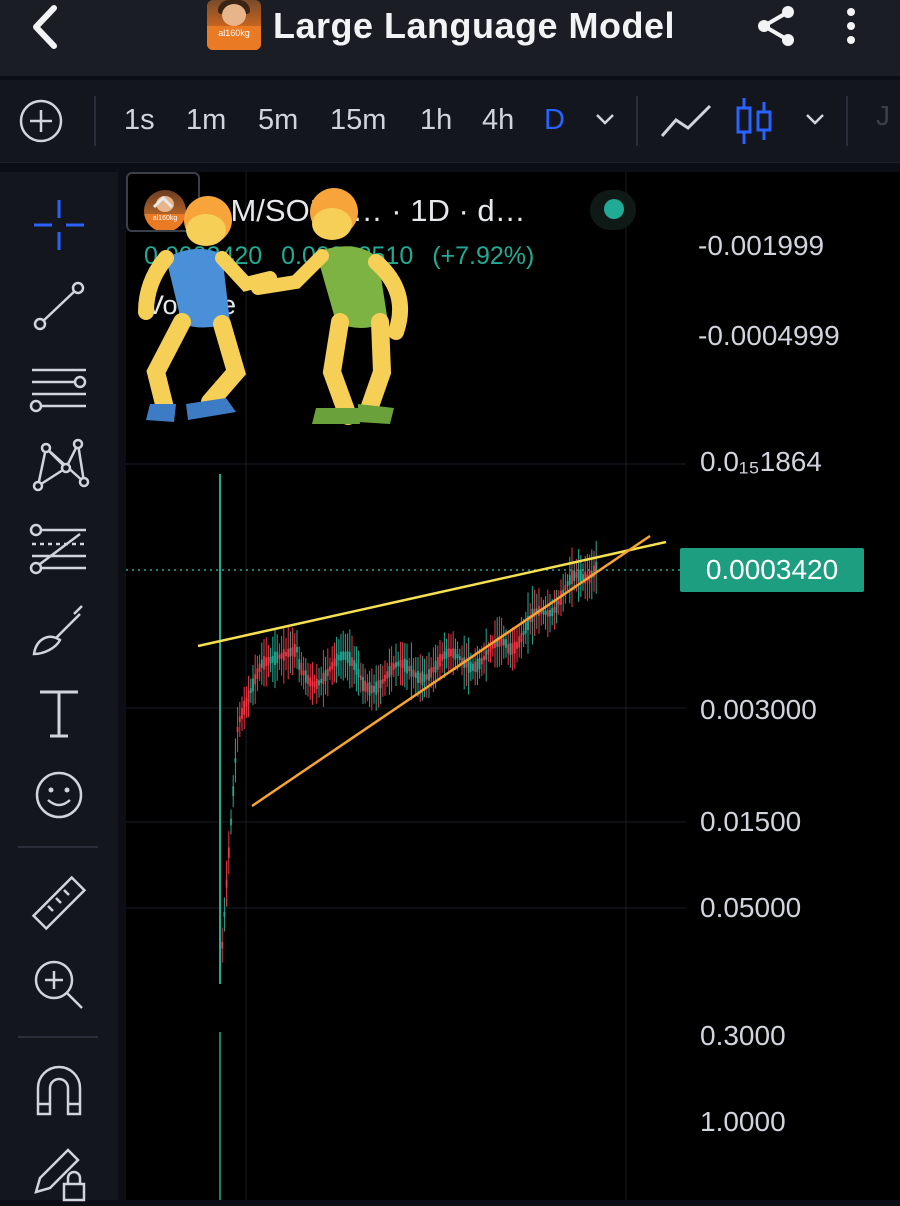  What do you see at coordinates (41, 121) in the screenshot?
I see `add-indicator-icon` at bounding box center [41, 121].